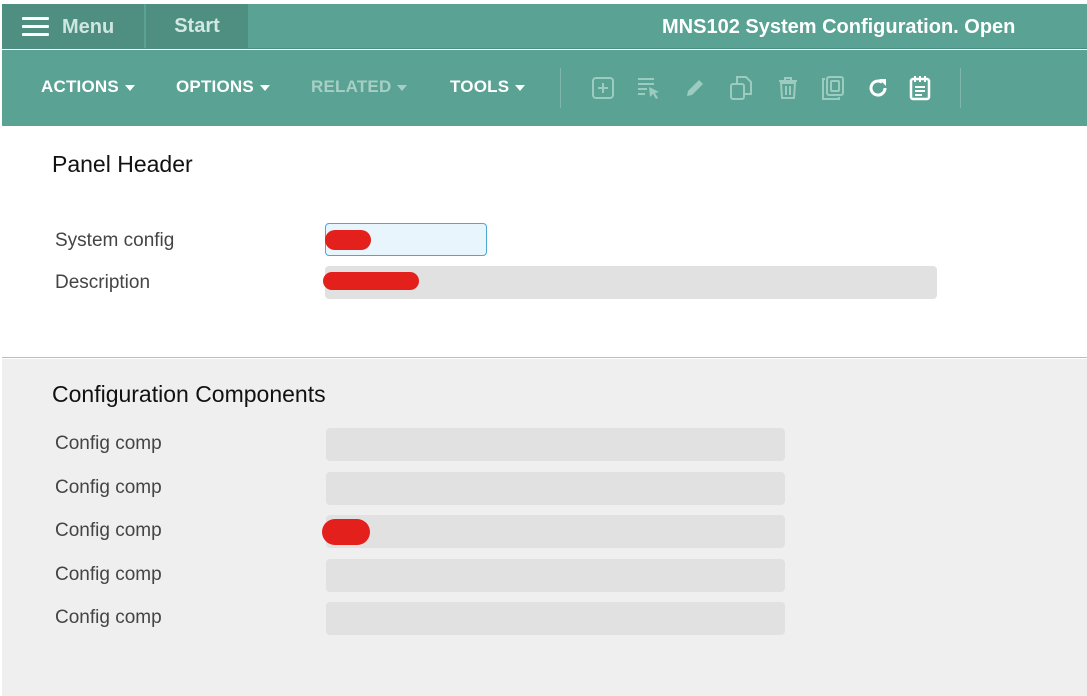  I want to click on toolbar: ACTIONS OPTIONS RELATED TOOLS, so click(544, 88).